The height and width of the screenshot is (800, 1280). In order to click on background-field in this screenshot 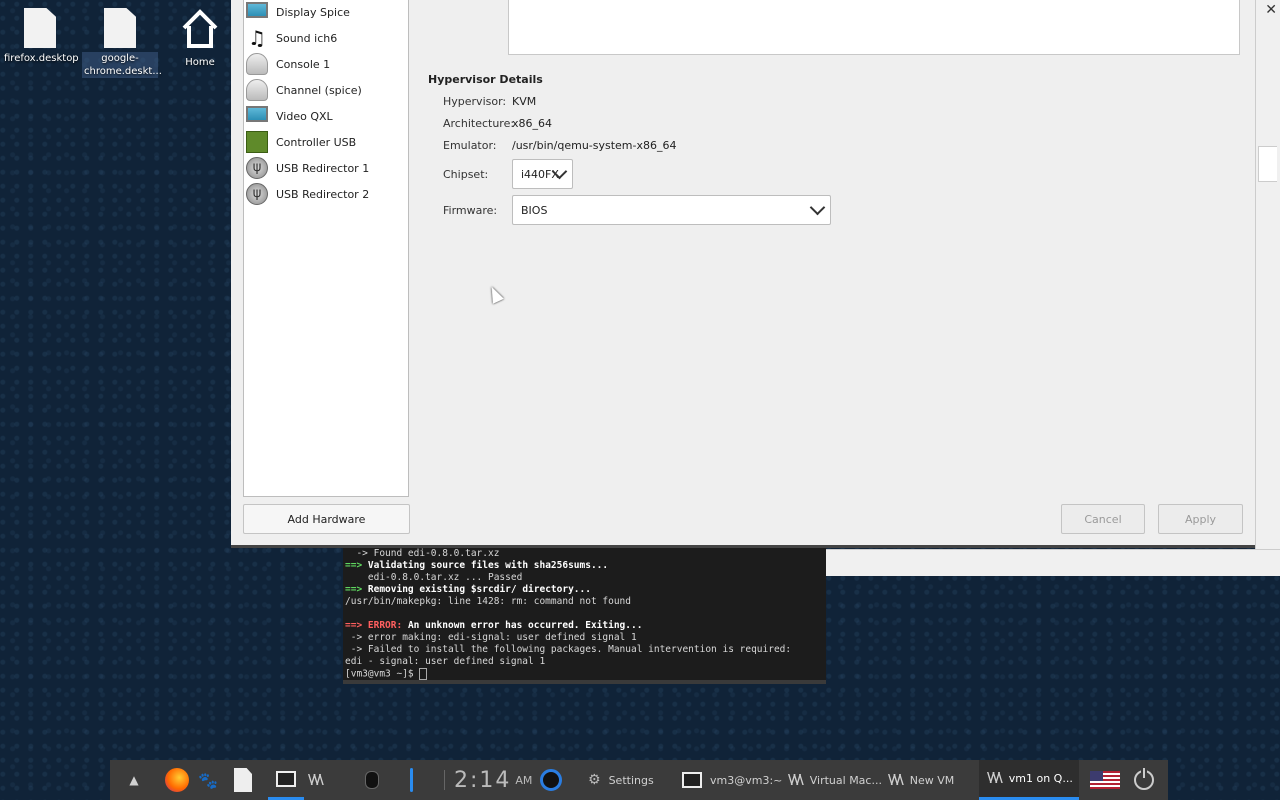, I will do `click(1267, 164)`.